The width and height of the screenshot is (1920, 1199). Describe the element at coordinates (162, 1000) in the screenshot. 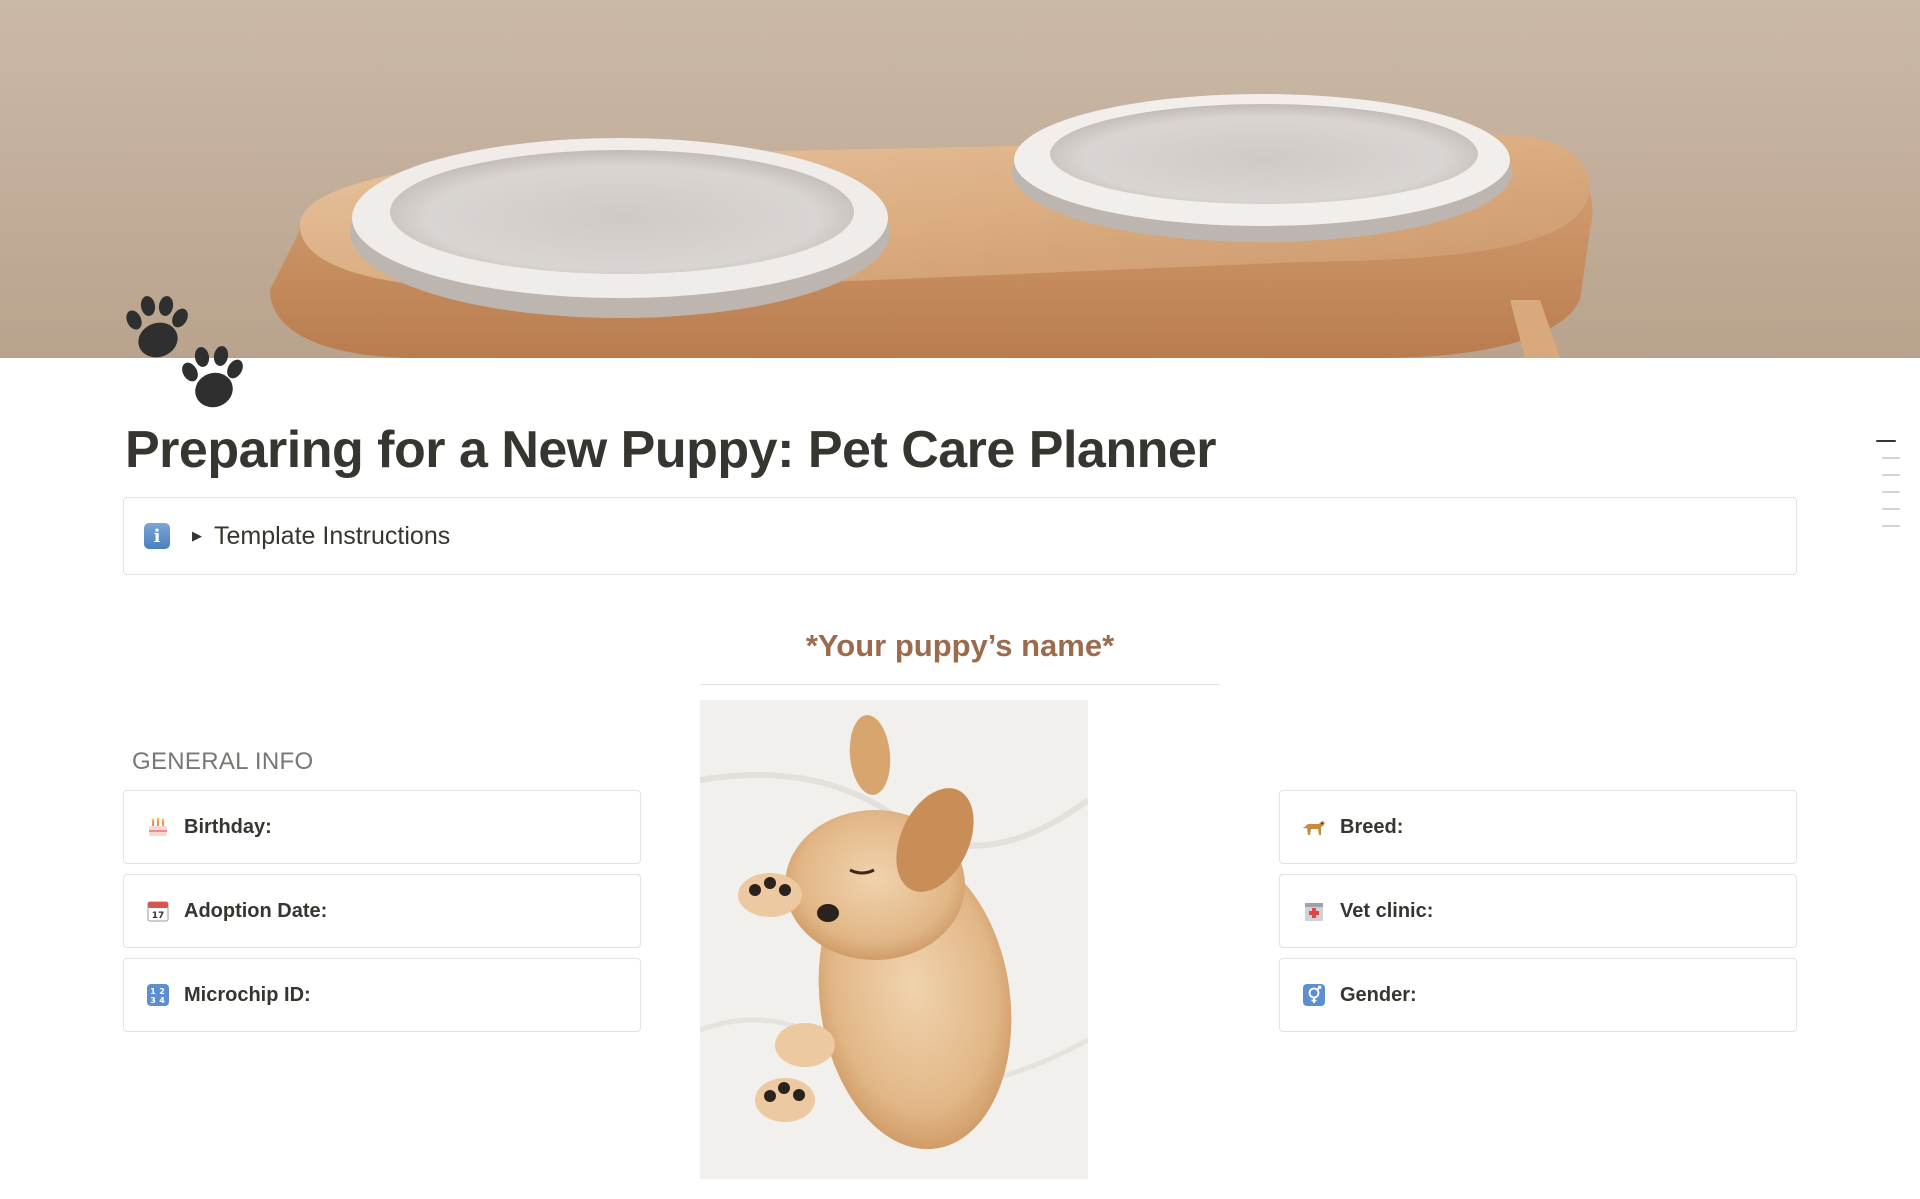

I see `svg-text: 4` at that location.